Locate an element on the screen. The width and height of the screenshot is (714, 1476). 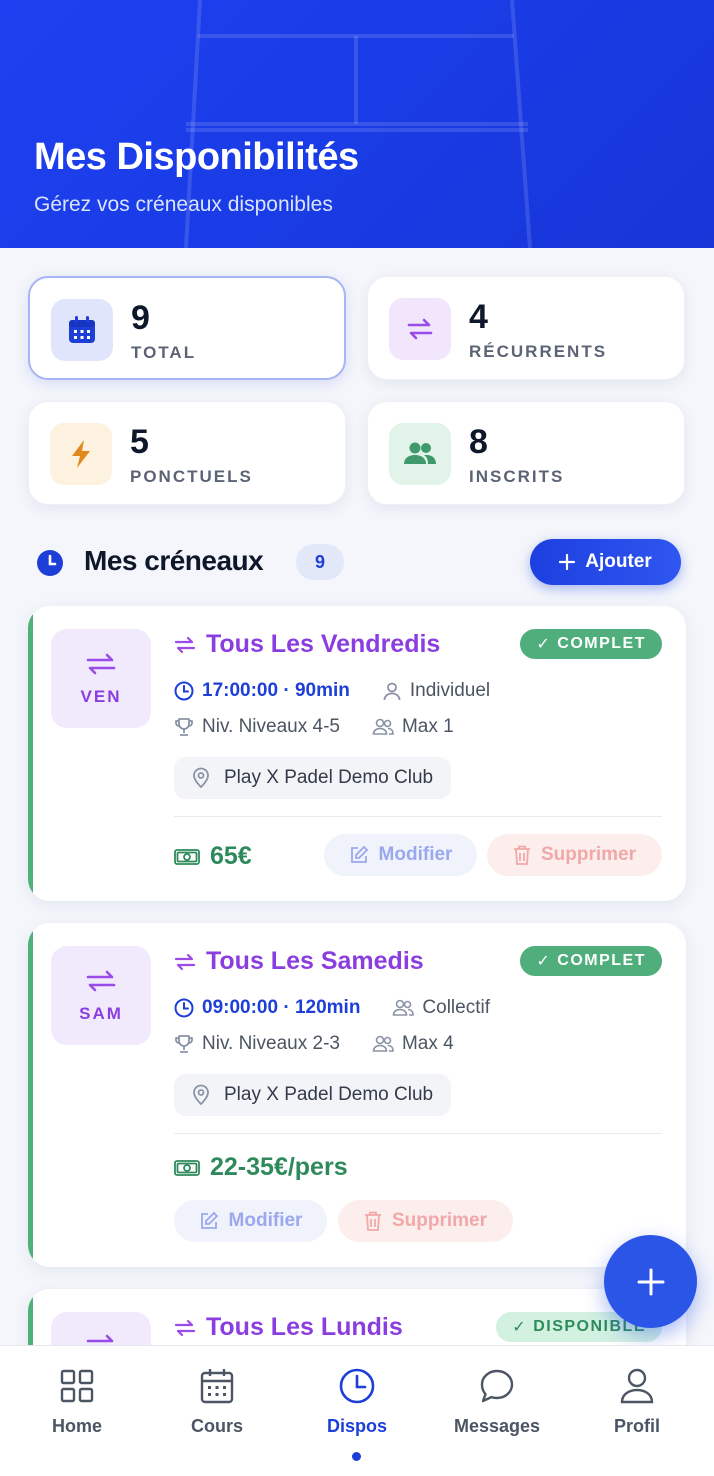
nav-item-home: Home is located at coordinates (77, 1411).